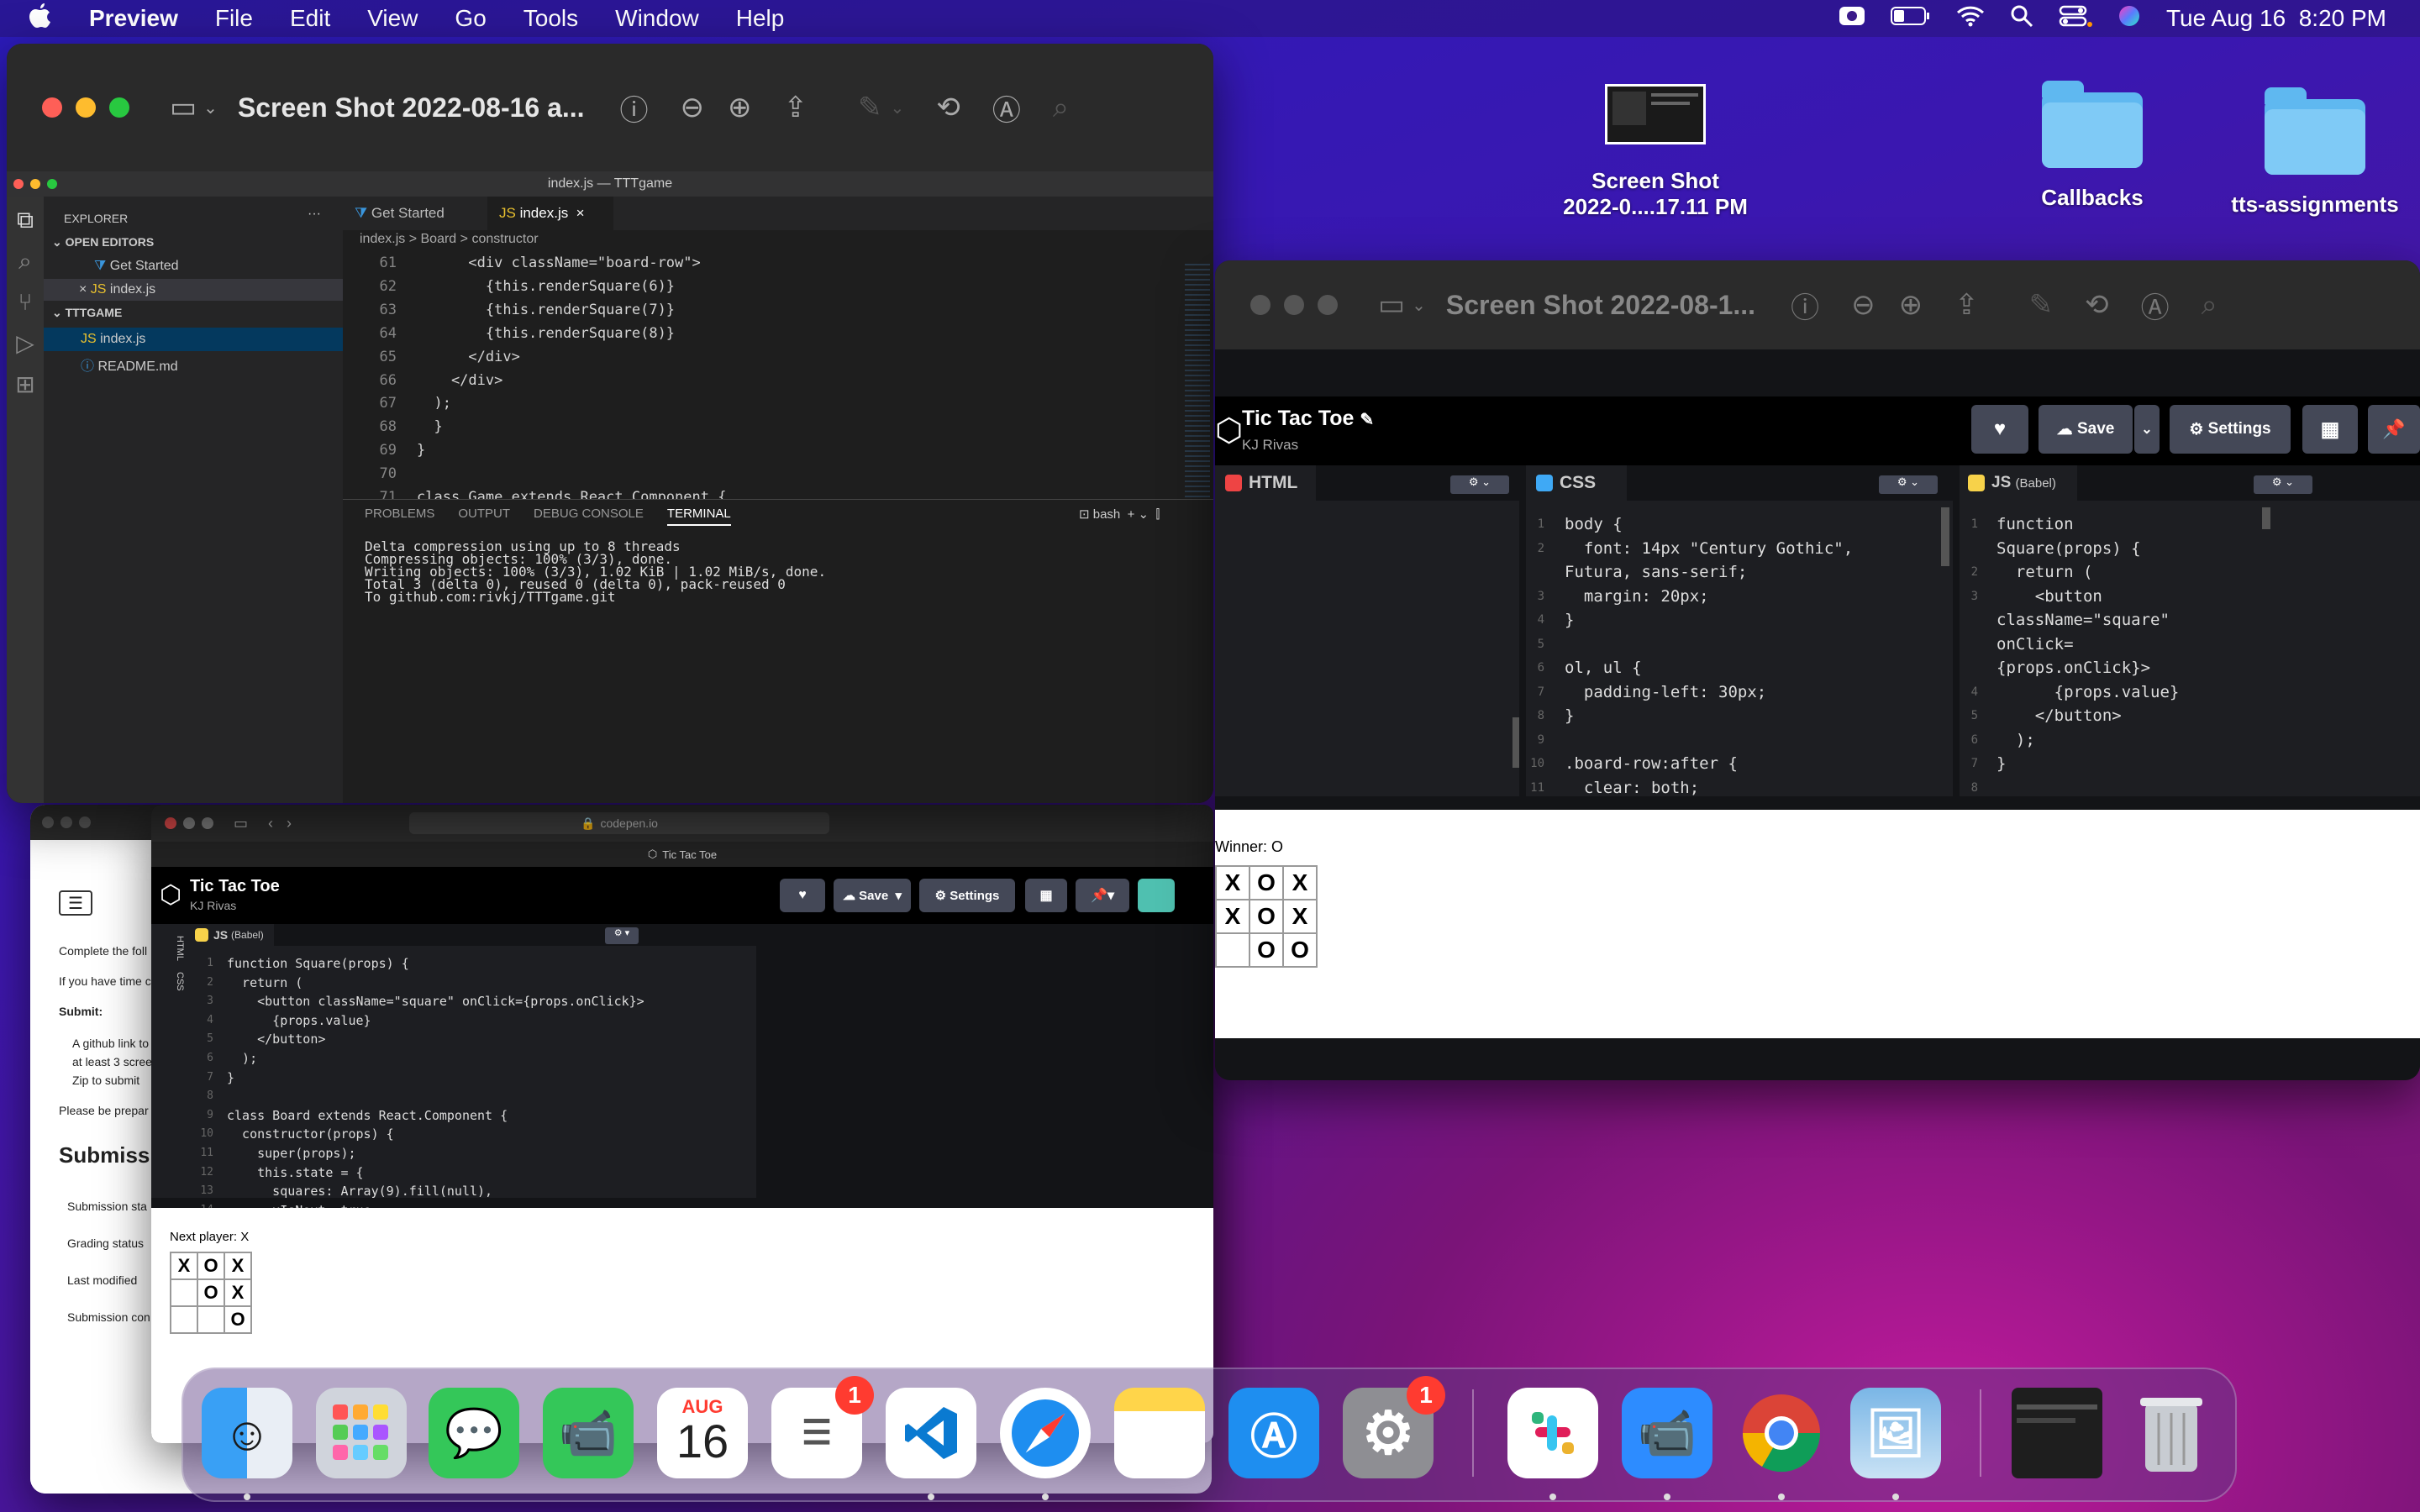 This screenshot has height=1512, width=2420. I want to click on rotate-icon: ⟲, so click(2097, 305).